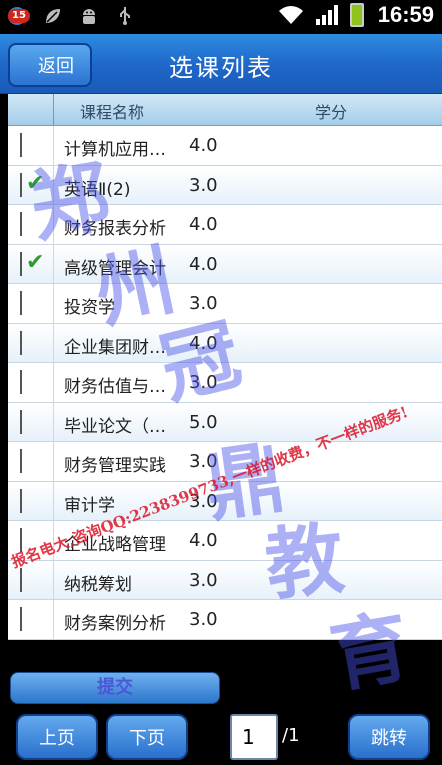 This screenshot has height=765, width=442. I want to click on title-bar: 返回 选课列表, so click(221, 64).